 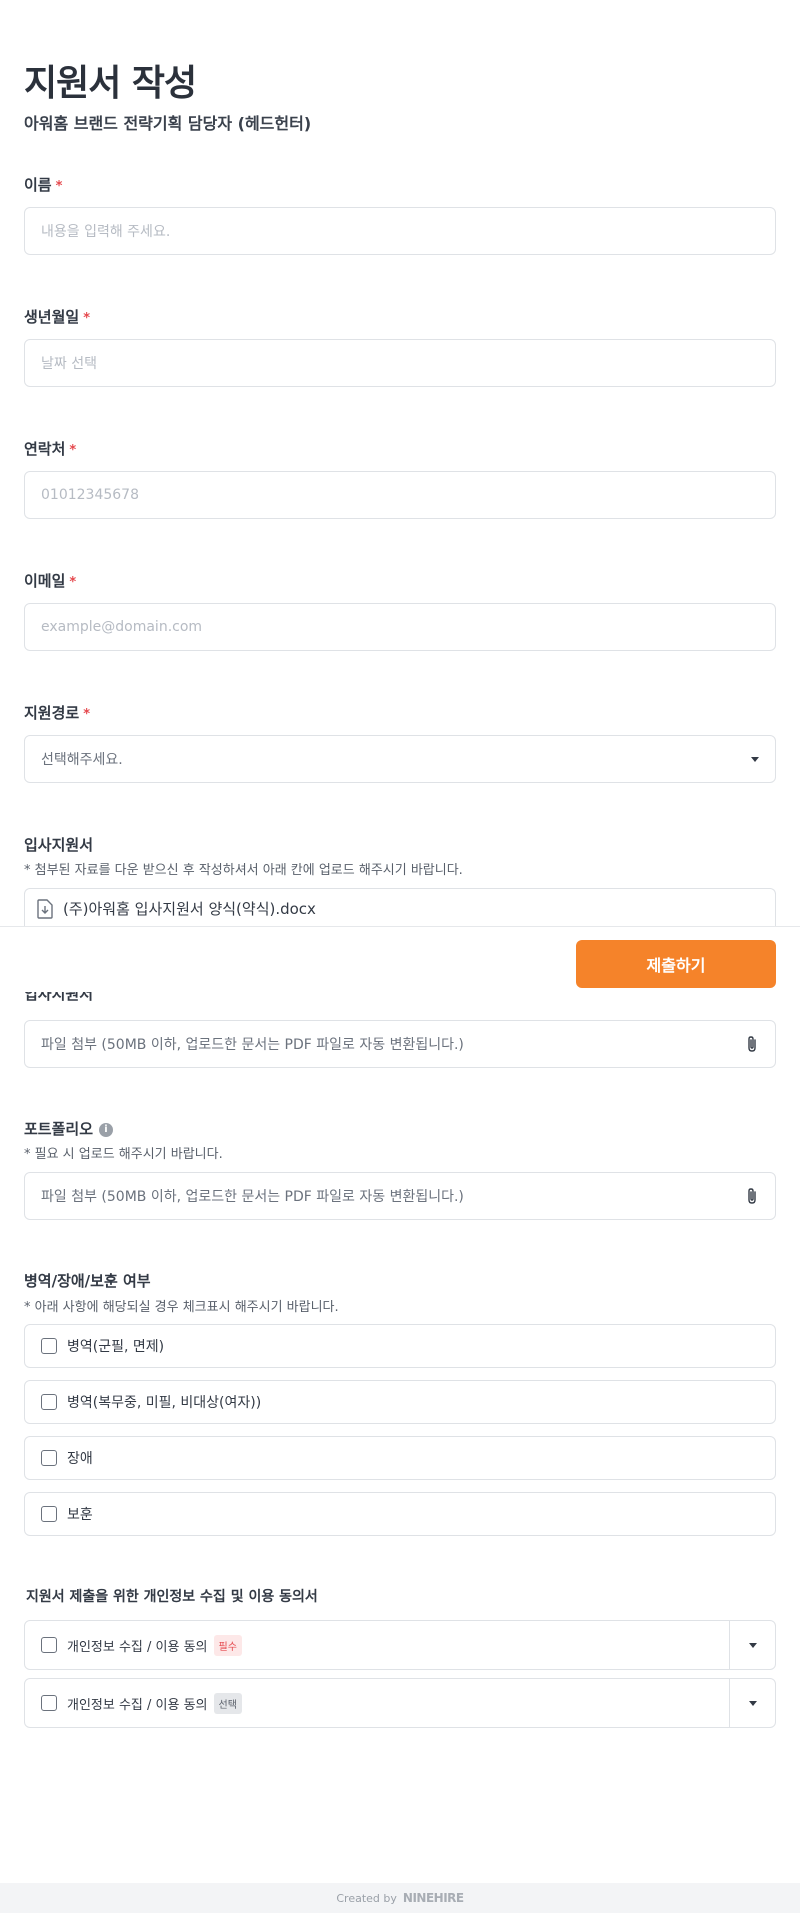 I want to click on source-label-text: 지원경로, so click(x=52, y=713).